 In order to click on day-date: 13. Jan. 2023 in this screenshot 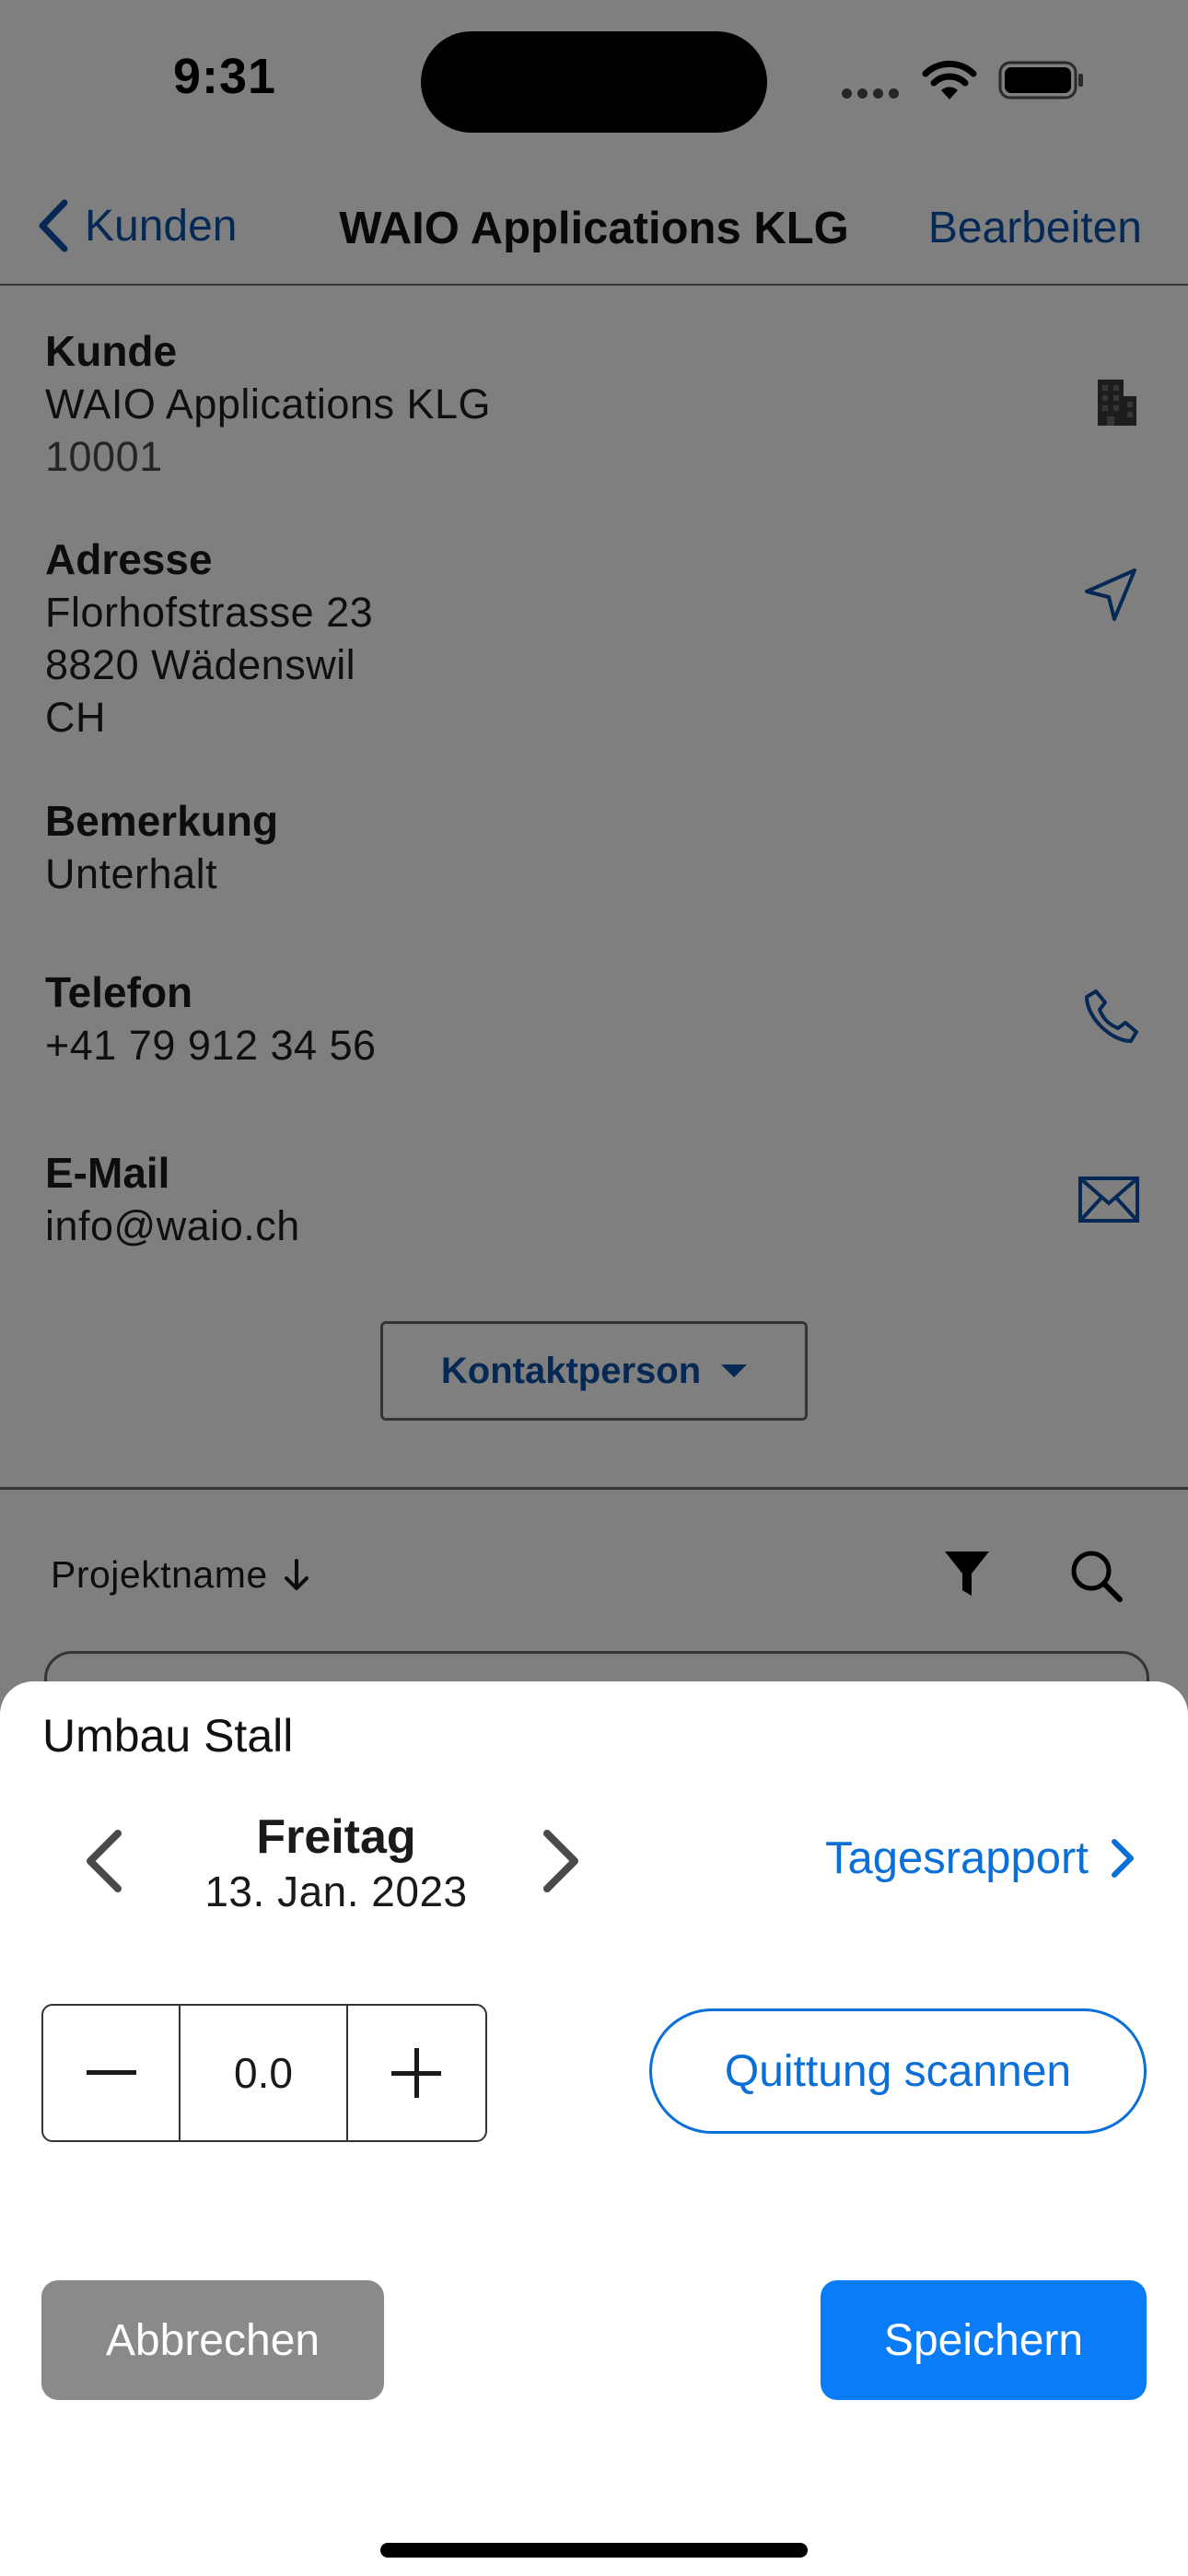, I will do `click(336, 1891)`.